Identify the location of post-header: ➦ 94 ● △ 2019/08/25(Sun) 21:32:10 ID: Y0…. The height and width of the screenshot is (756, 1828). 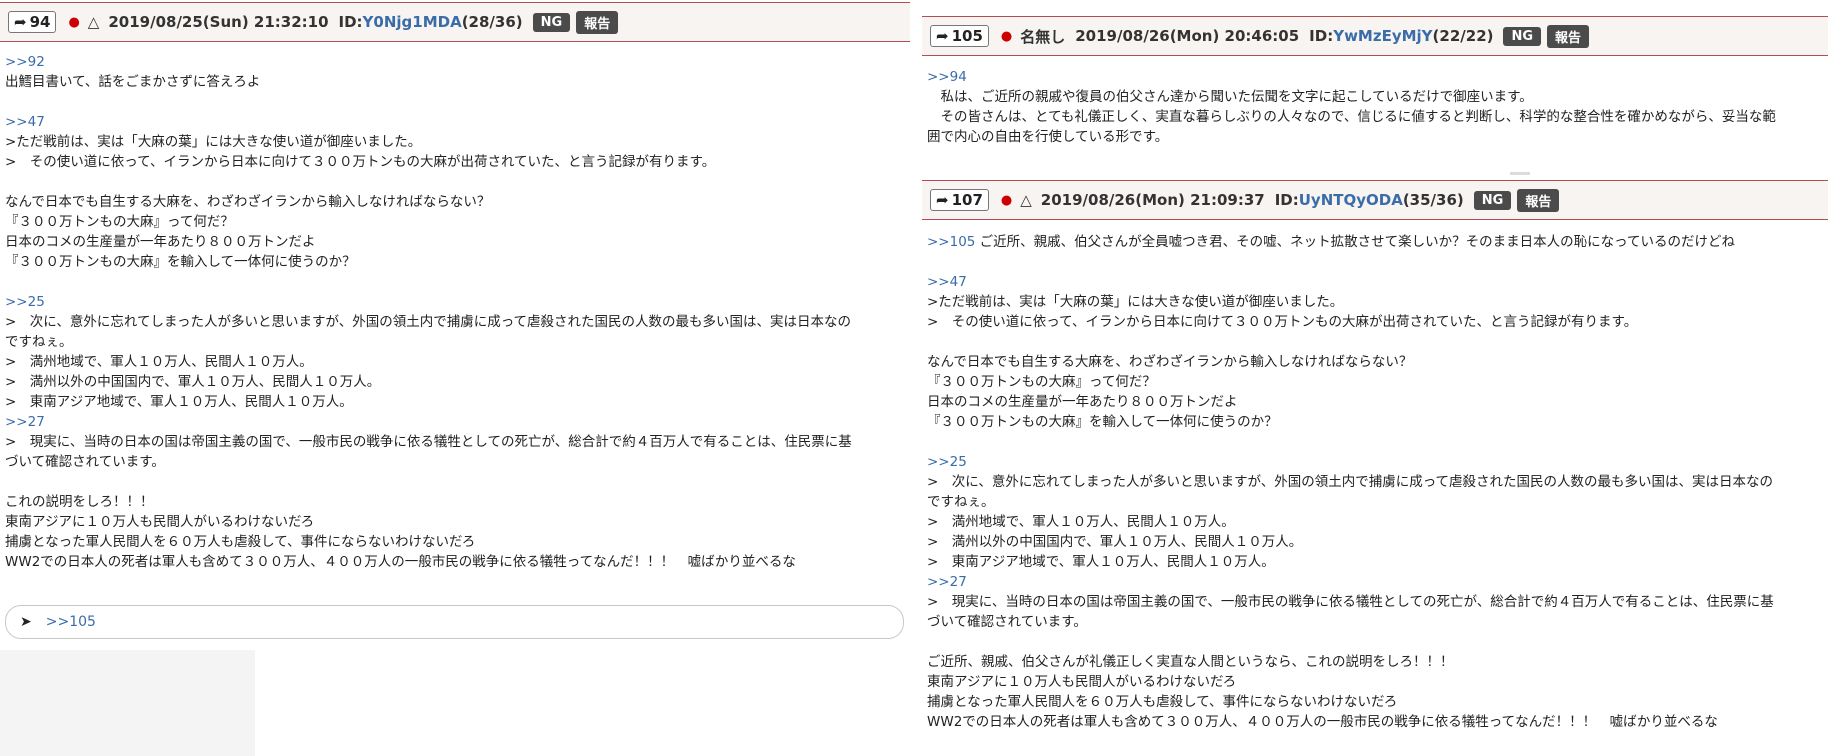
(455, 22).